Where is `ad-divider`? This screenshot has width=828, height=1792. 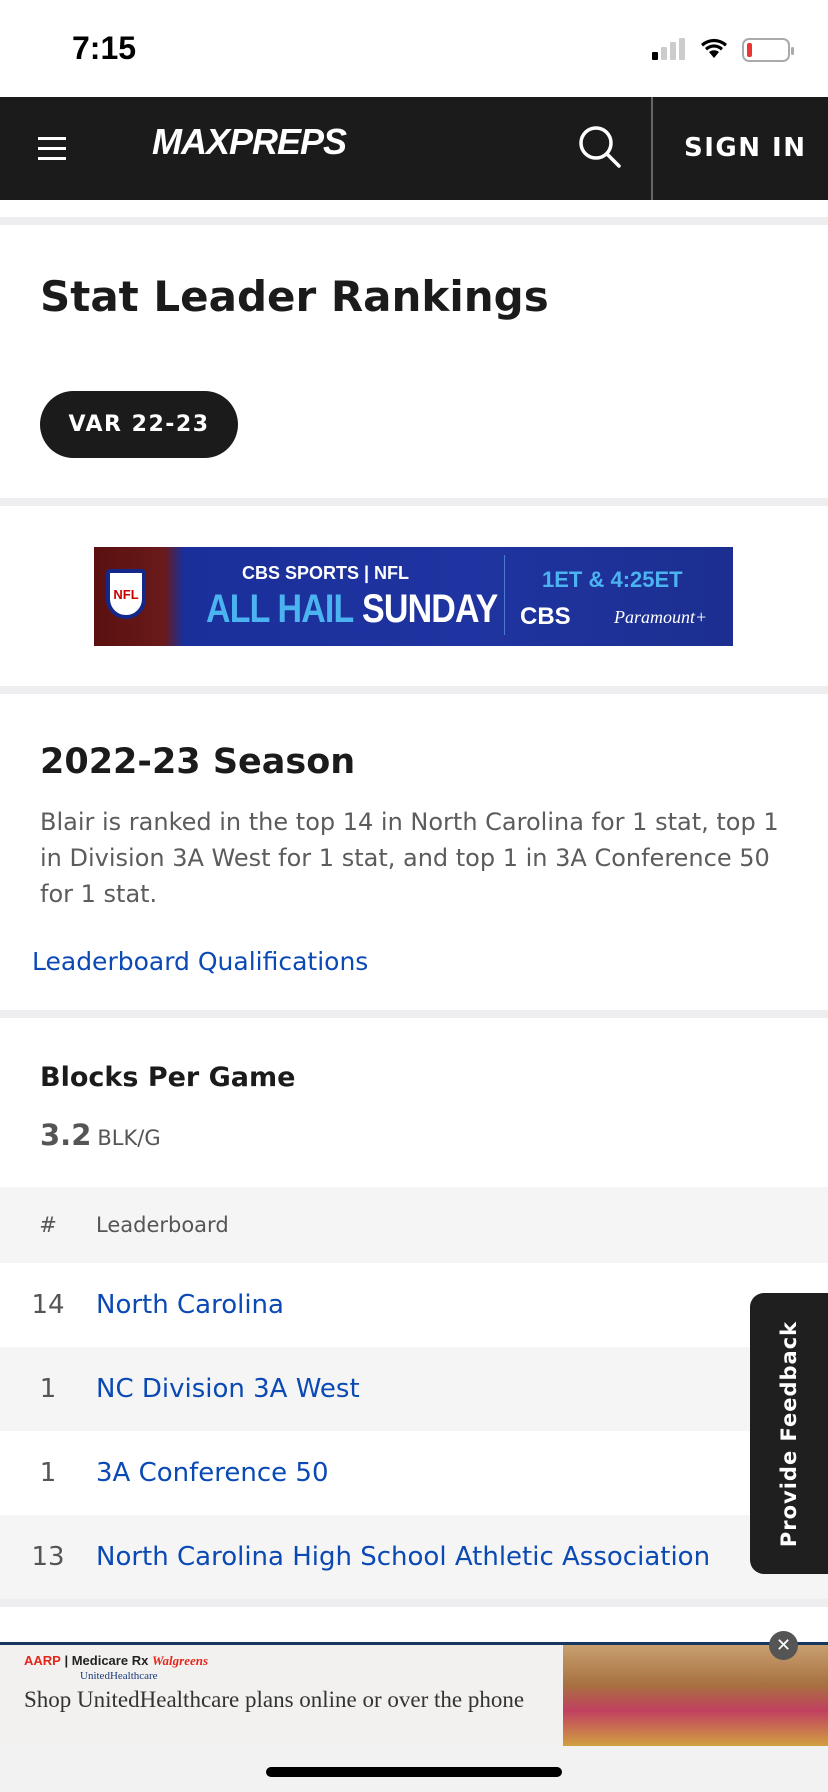 ad-divider is located at coordinates (504, 595).